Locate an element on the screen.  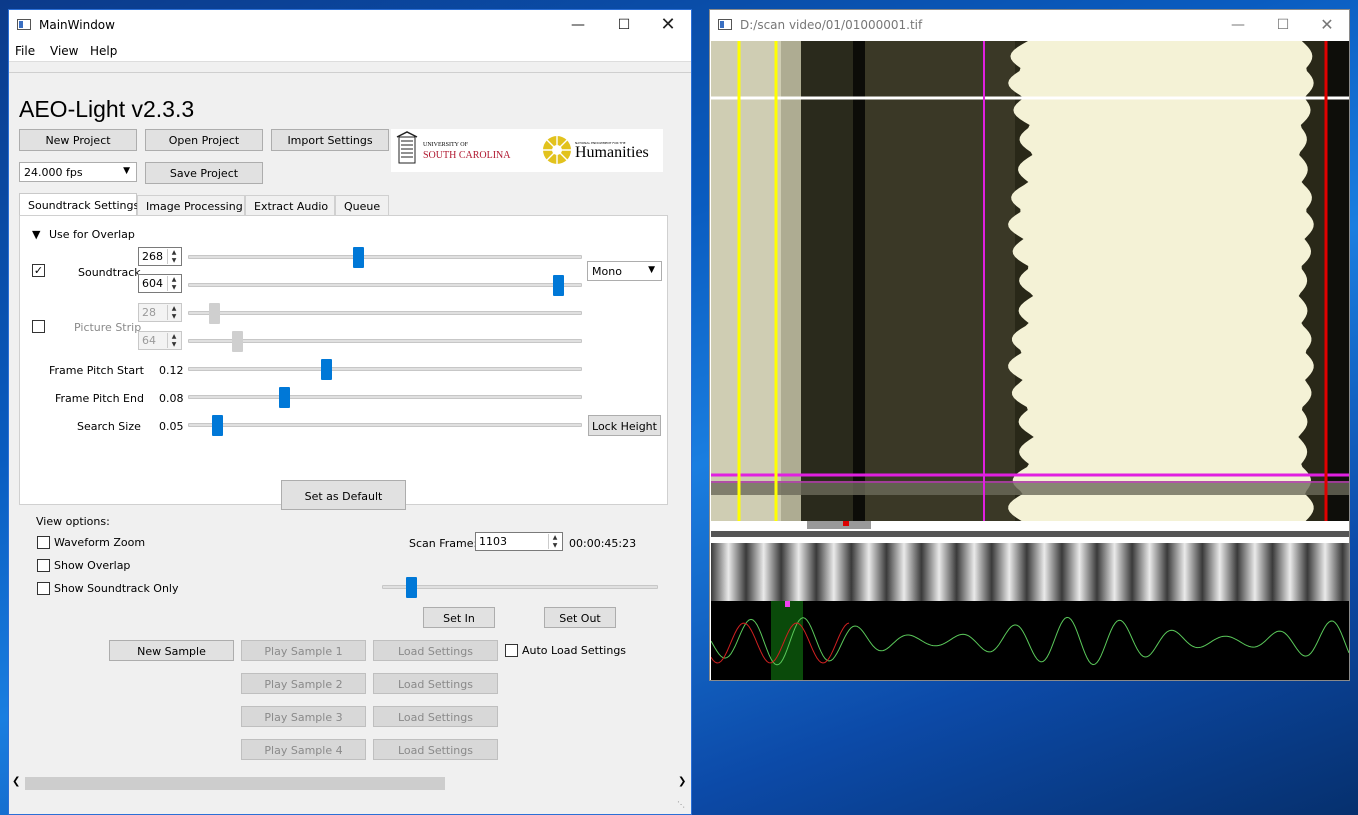
show-overlap-label: Show Overlap is located at coordinates (92, 565).